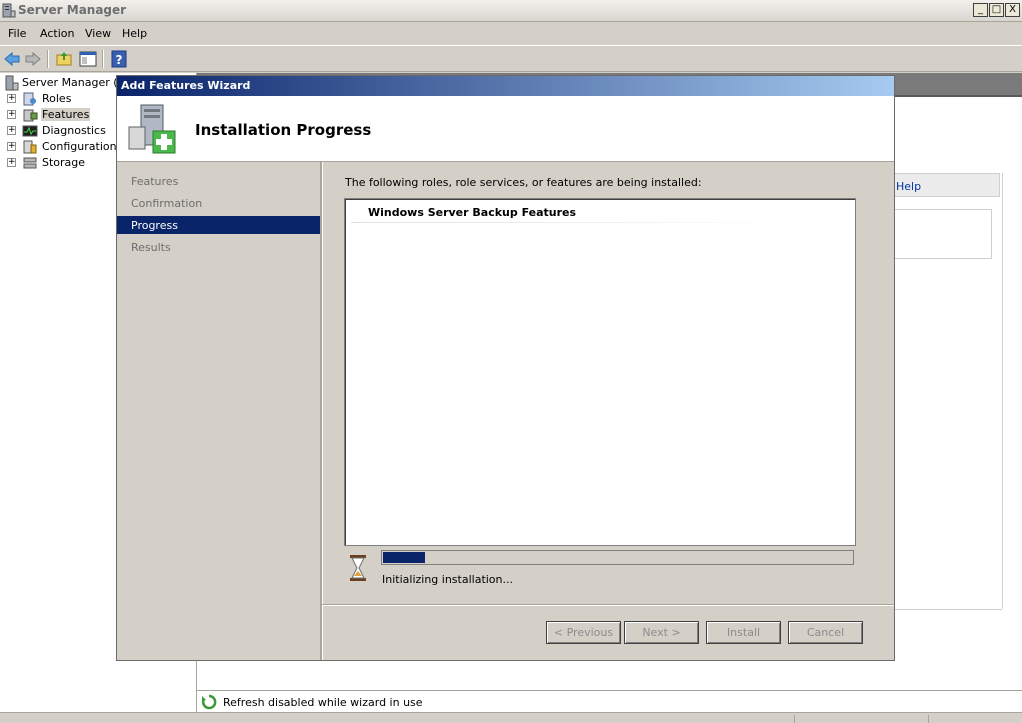 The image size is (1022, 723). What do you see at coordinates (505, 86) in the screenshot?
I see `wizard-title-bar: Add Features Wizard` at bounding box center [505, 86].